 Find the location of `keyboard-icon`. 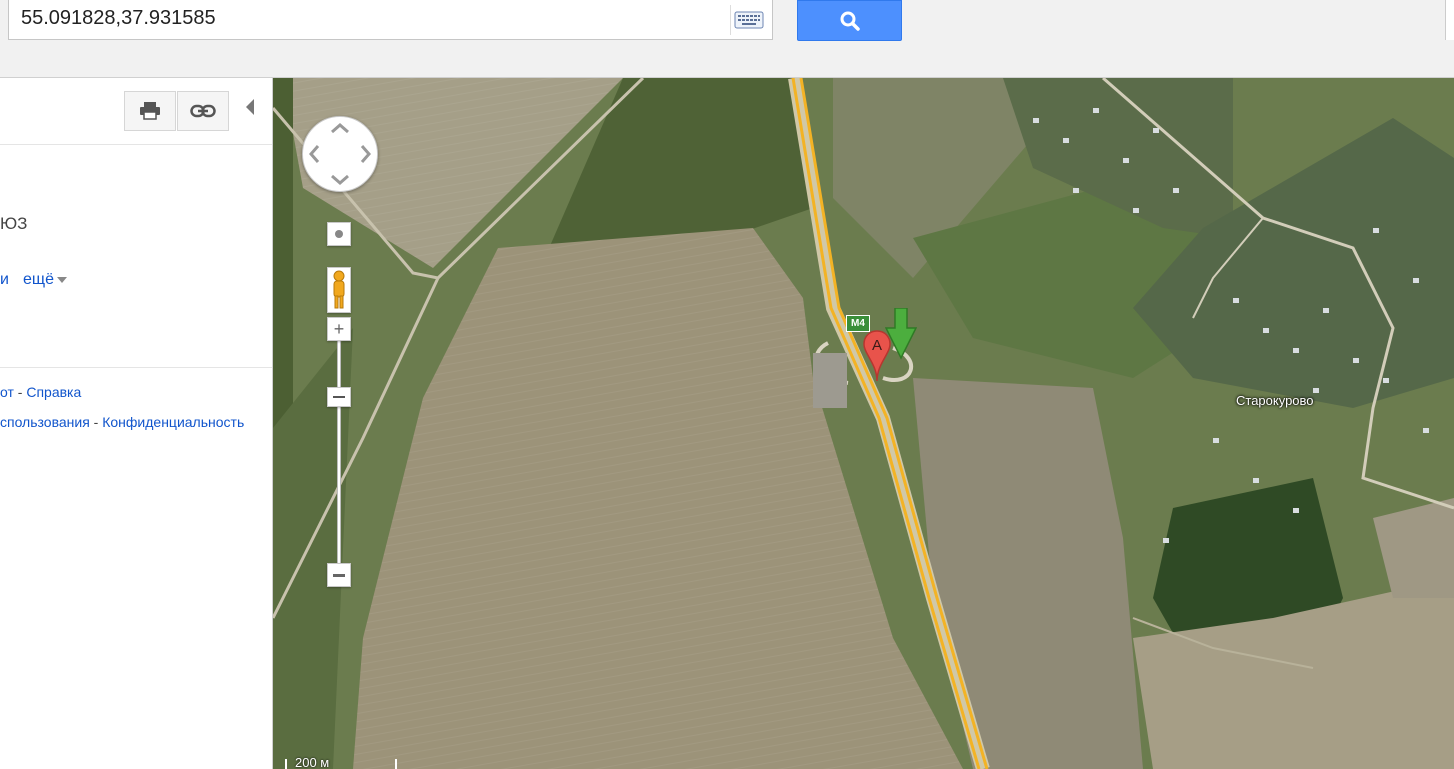

keyboard-icon is located at coordinates (748, 20).